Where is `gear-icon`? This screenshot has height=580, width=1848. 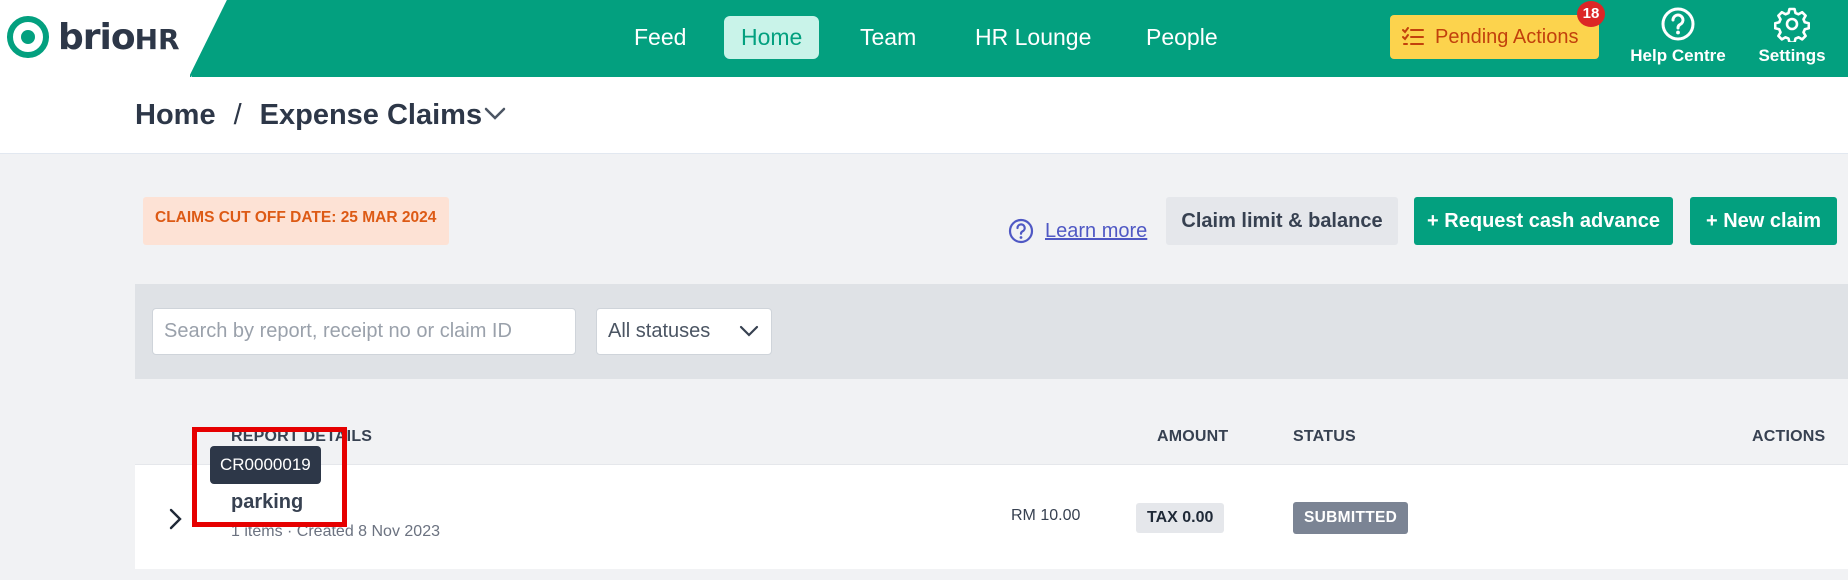 gear-icon is located at coordinates (1792, 24).